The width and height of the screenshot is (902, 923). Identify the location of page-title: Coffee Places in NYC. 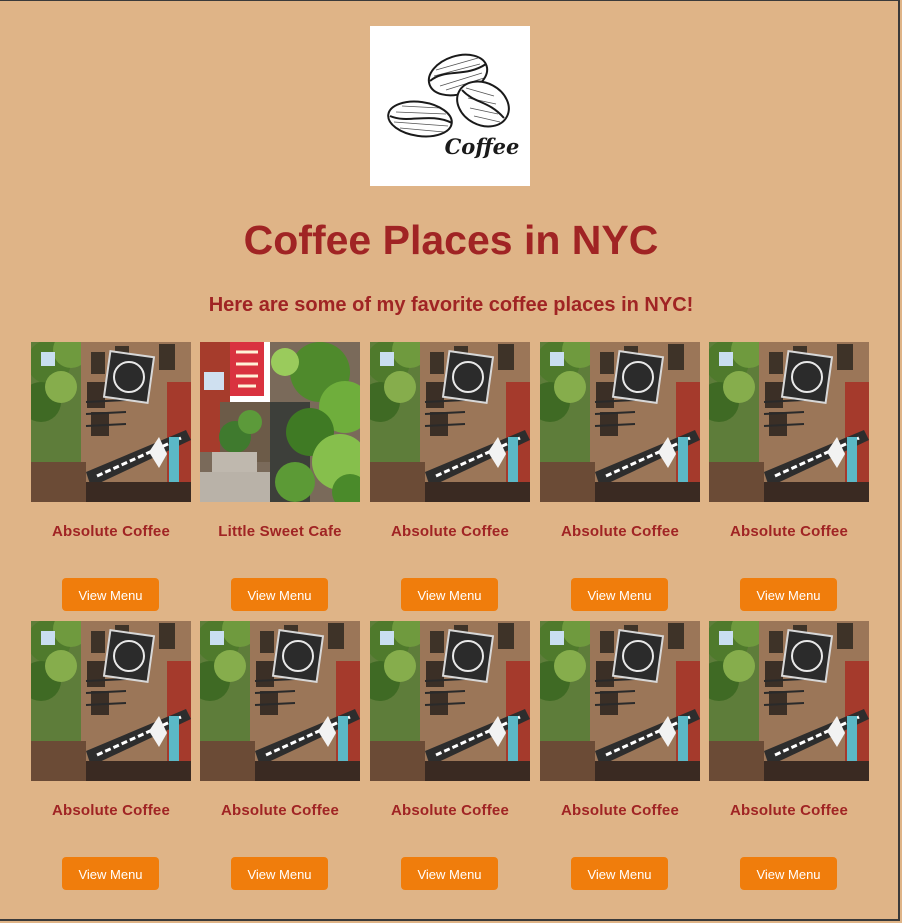
(451, 240).